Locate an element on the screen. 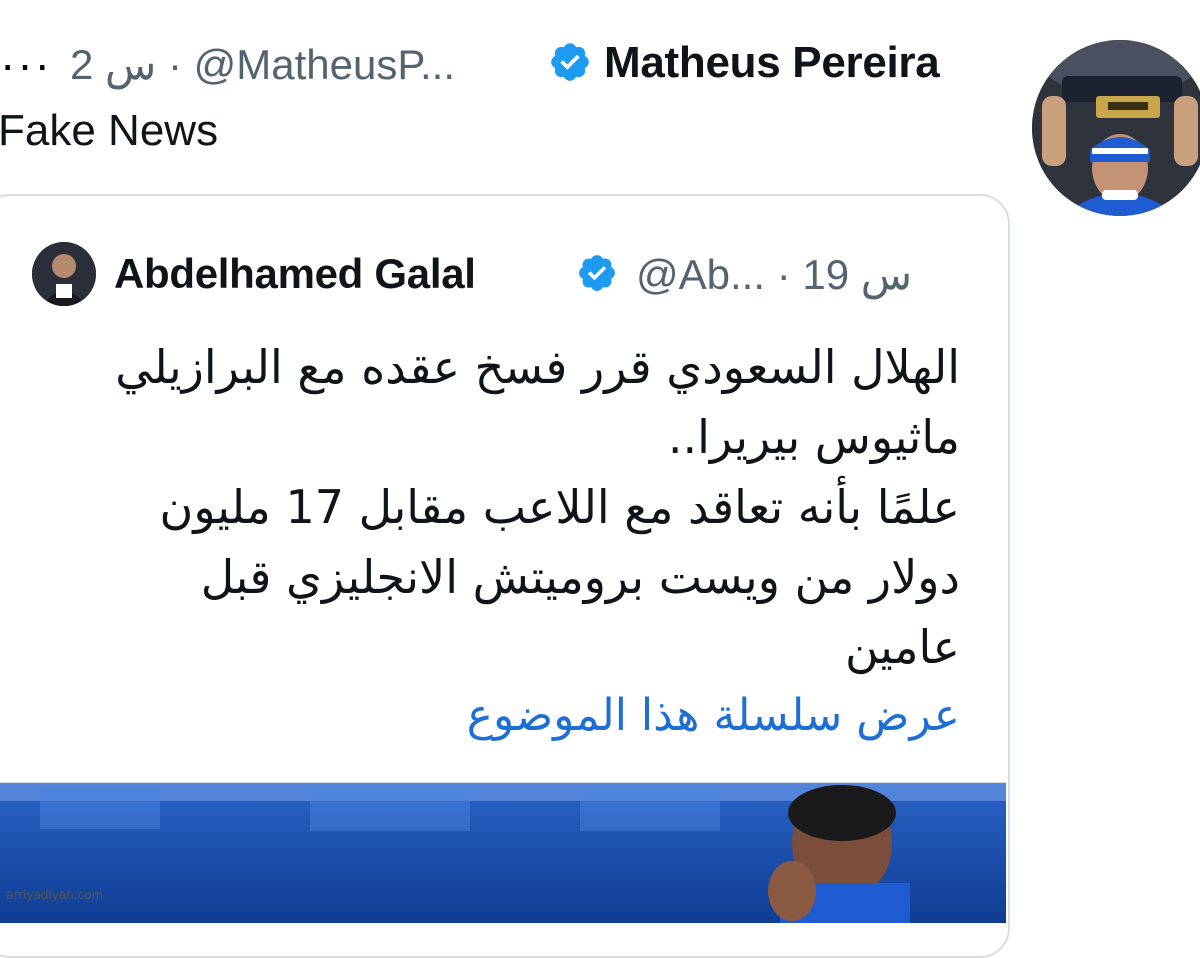 The width and height of the screenshot is (1200, 958). quoted-tweet-media is located at coordinates (503, 852).